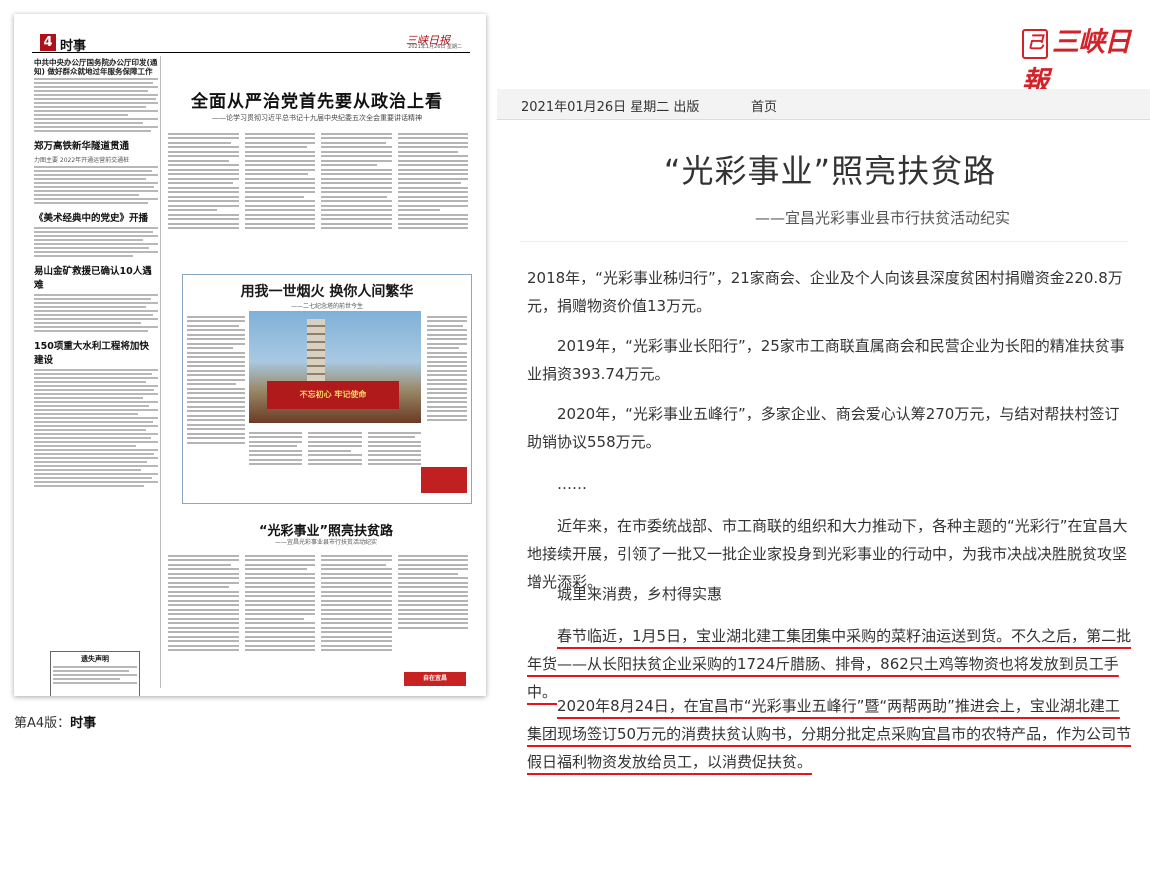 The height and width of the screenshot is (875, 1150). I want to click on story-text-bottom, so click(335, 462).